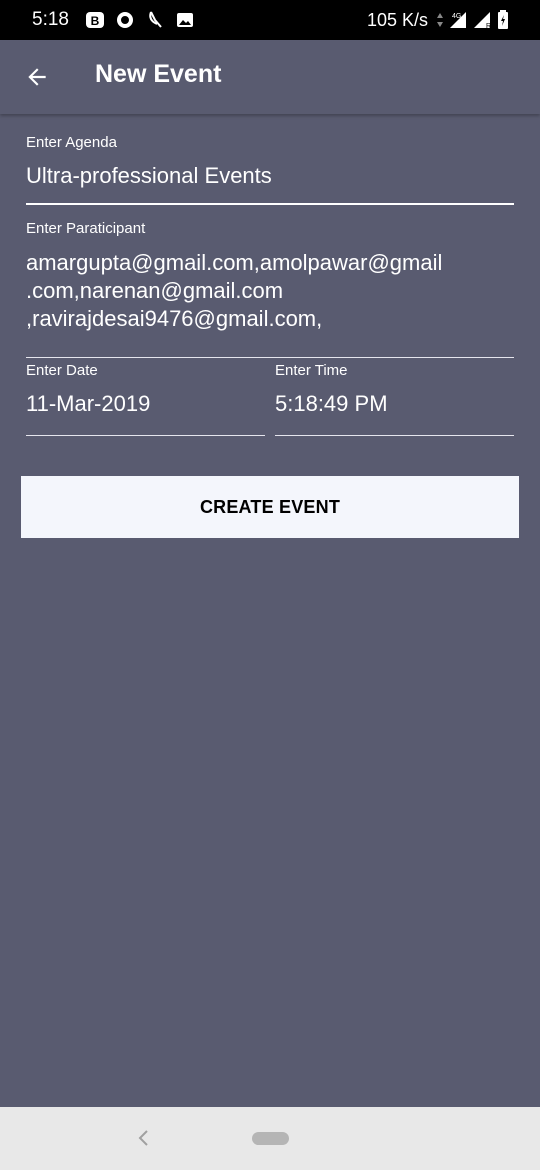  What do you see at coordinates (482, 20) in the screenshot?
I see `signal-roaming-icon: R` at bounding box center [482, 20].